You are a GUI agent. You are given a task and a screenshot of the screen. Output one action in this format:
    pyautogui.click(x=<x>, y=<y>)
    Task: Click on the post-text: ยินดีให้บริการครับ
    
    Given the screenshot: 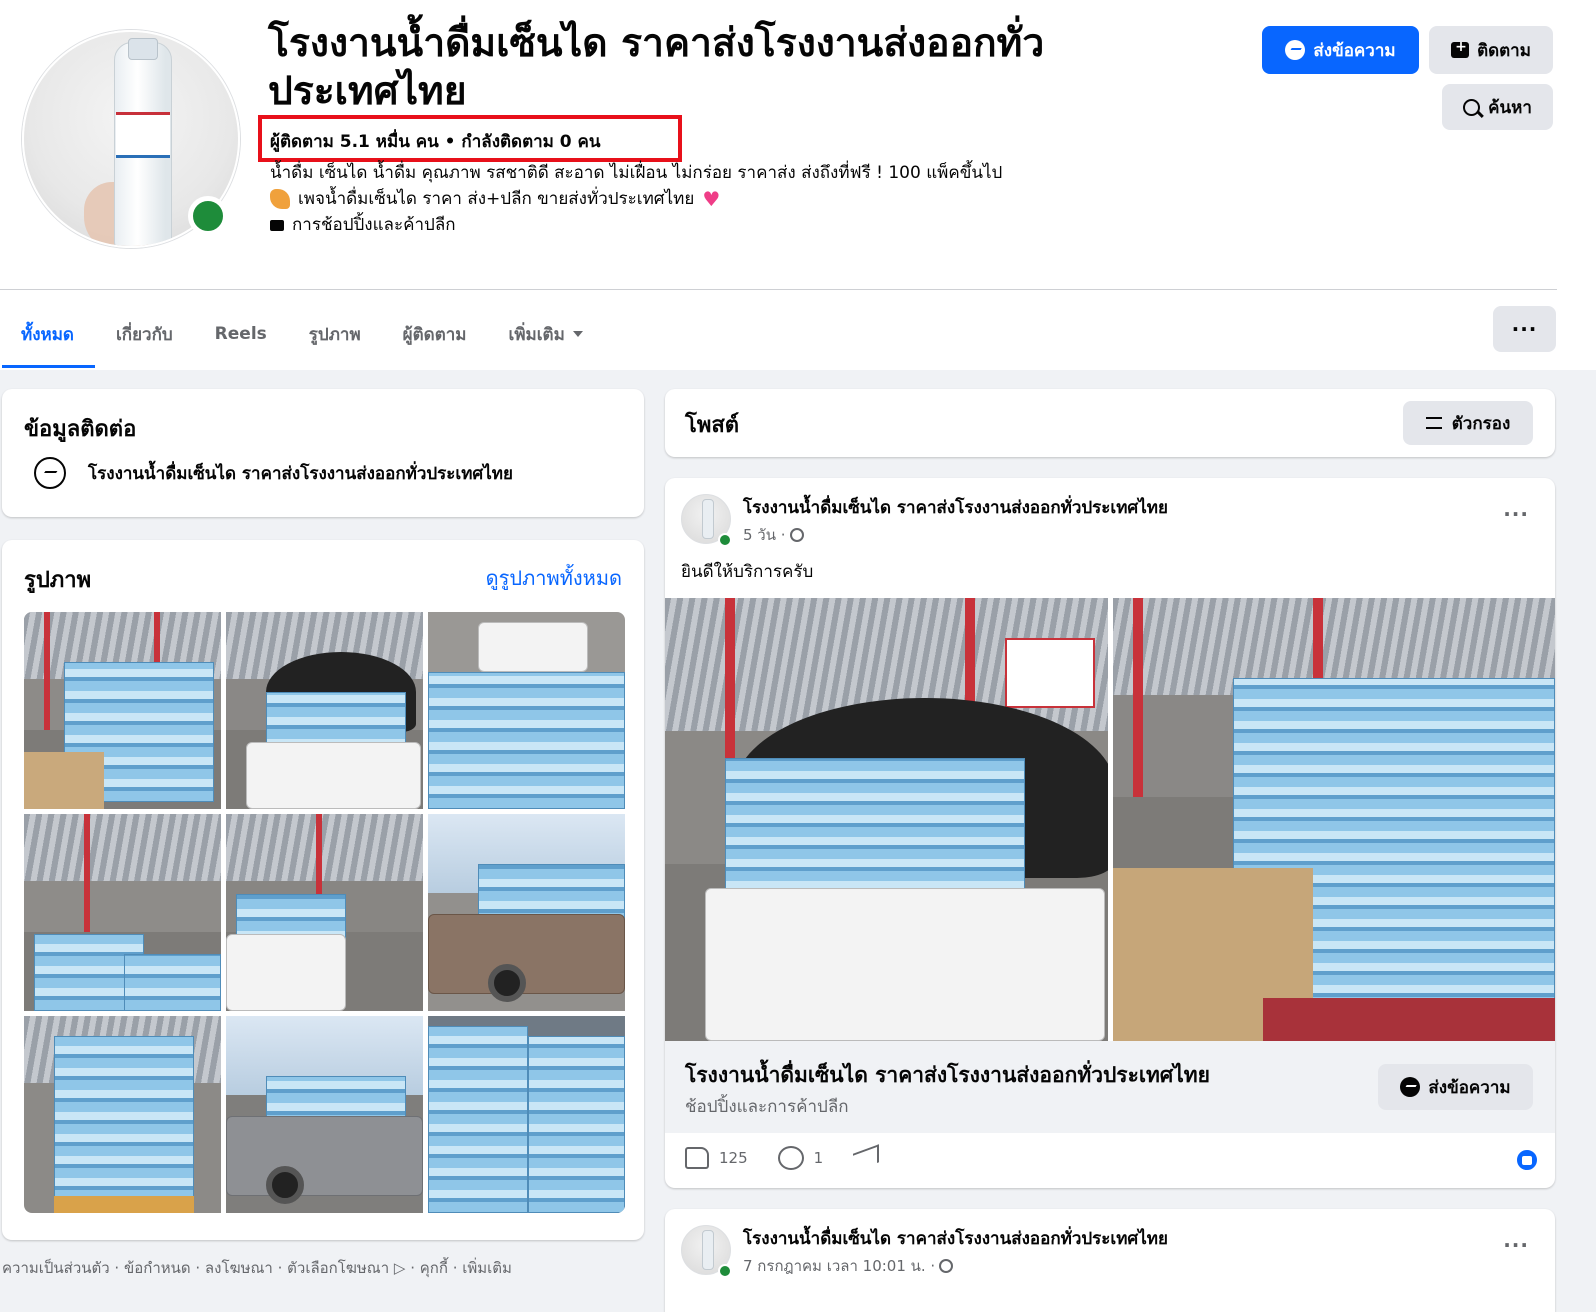 What is the action you would take?
    pyautogui.click(x=747, y=572)
    